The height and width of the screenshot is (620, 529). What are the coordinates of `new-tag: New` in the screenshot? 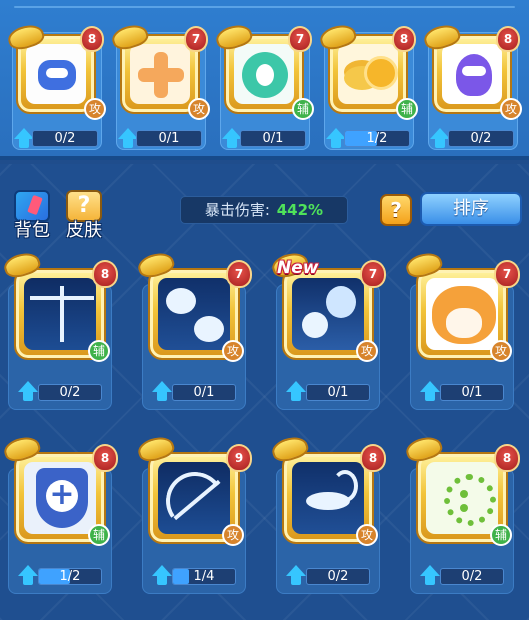 It's located at (298, 268).